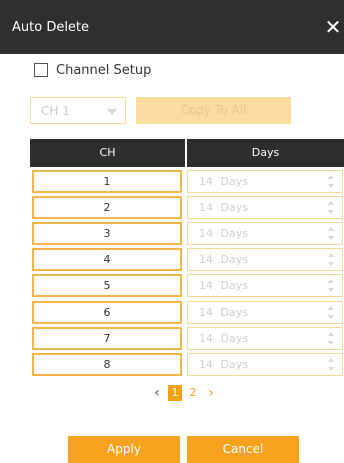 The height and width of the screenshot is (463, 344). Describe the element at coordinates (107, 285) in the screenshot. I see `channel-cell: 5` at that location.